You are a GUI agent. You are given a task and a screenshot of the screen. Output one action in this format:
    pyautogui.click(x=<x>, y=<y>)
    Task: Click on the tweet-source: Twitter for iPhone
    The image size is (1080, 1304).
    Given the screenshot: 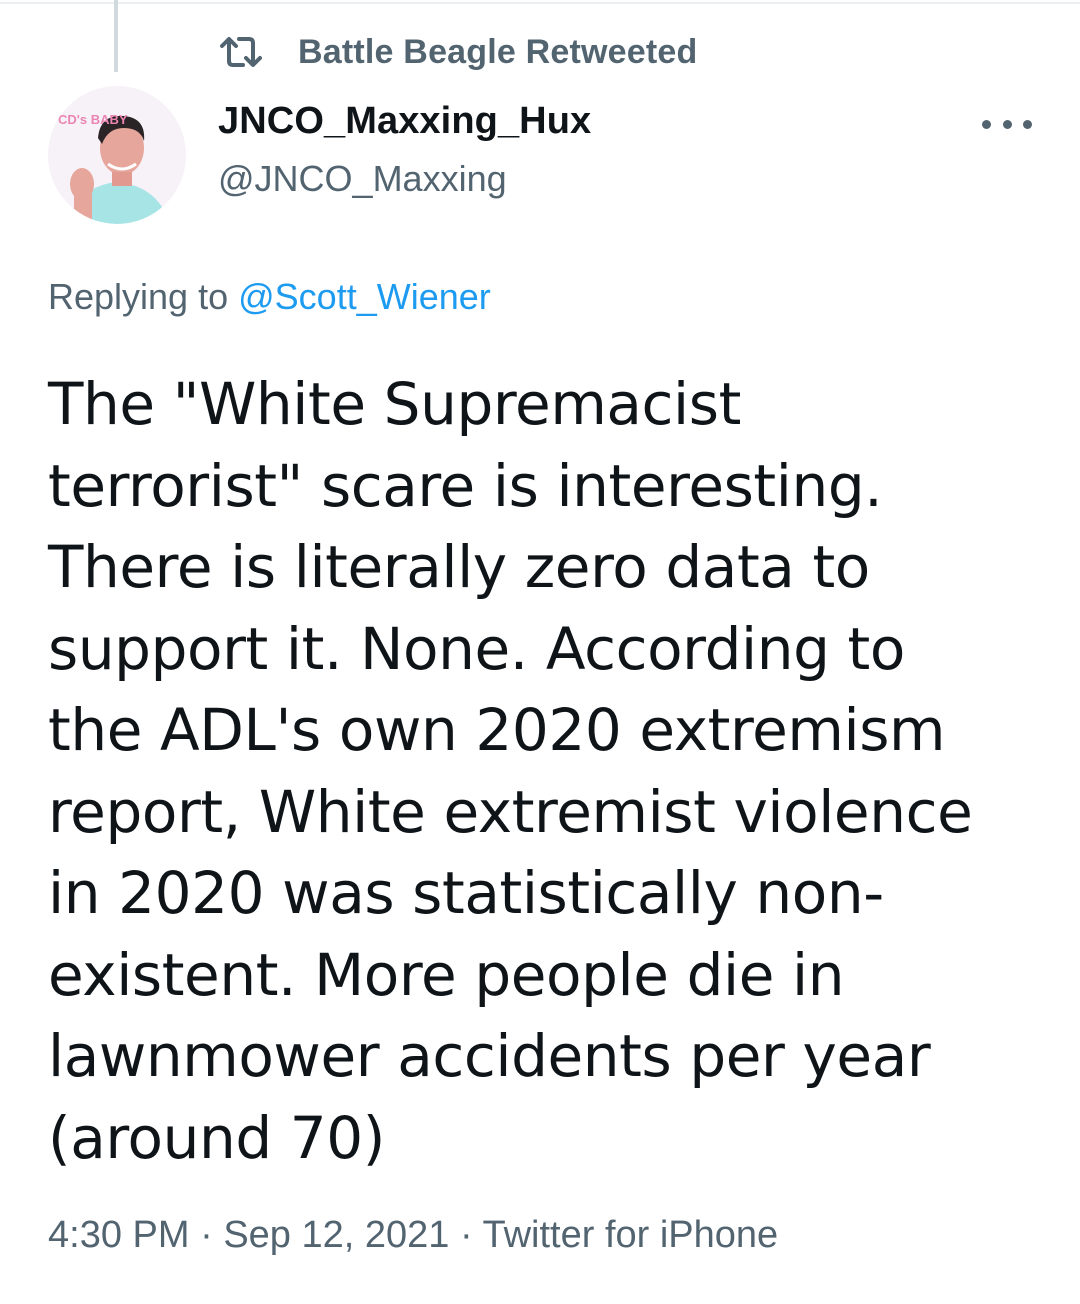 What is the action you would take?
    pyautogui.click(x=631, y=1235)
    